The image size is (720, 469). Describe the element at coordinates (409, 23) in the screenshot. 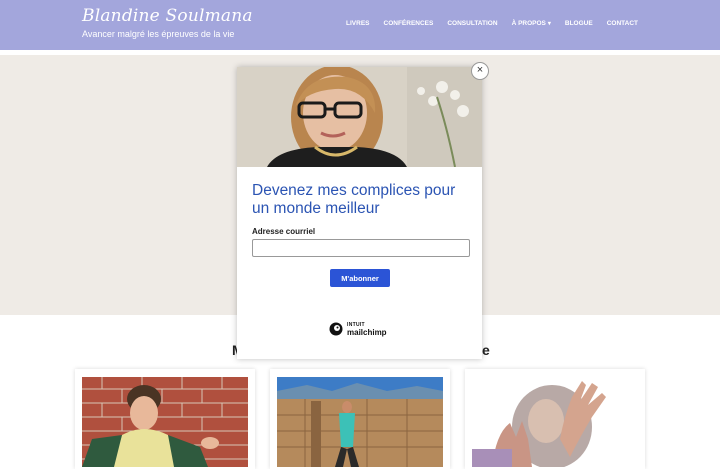

I see `nav-item-conferences: CONFÉRENCES` at that location.